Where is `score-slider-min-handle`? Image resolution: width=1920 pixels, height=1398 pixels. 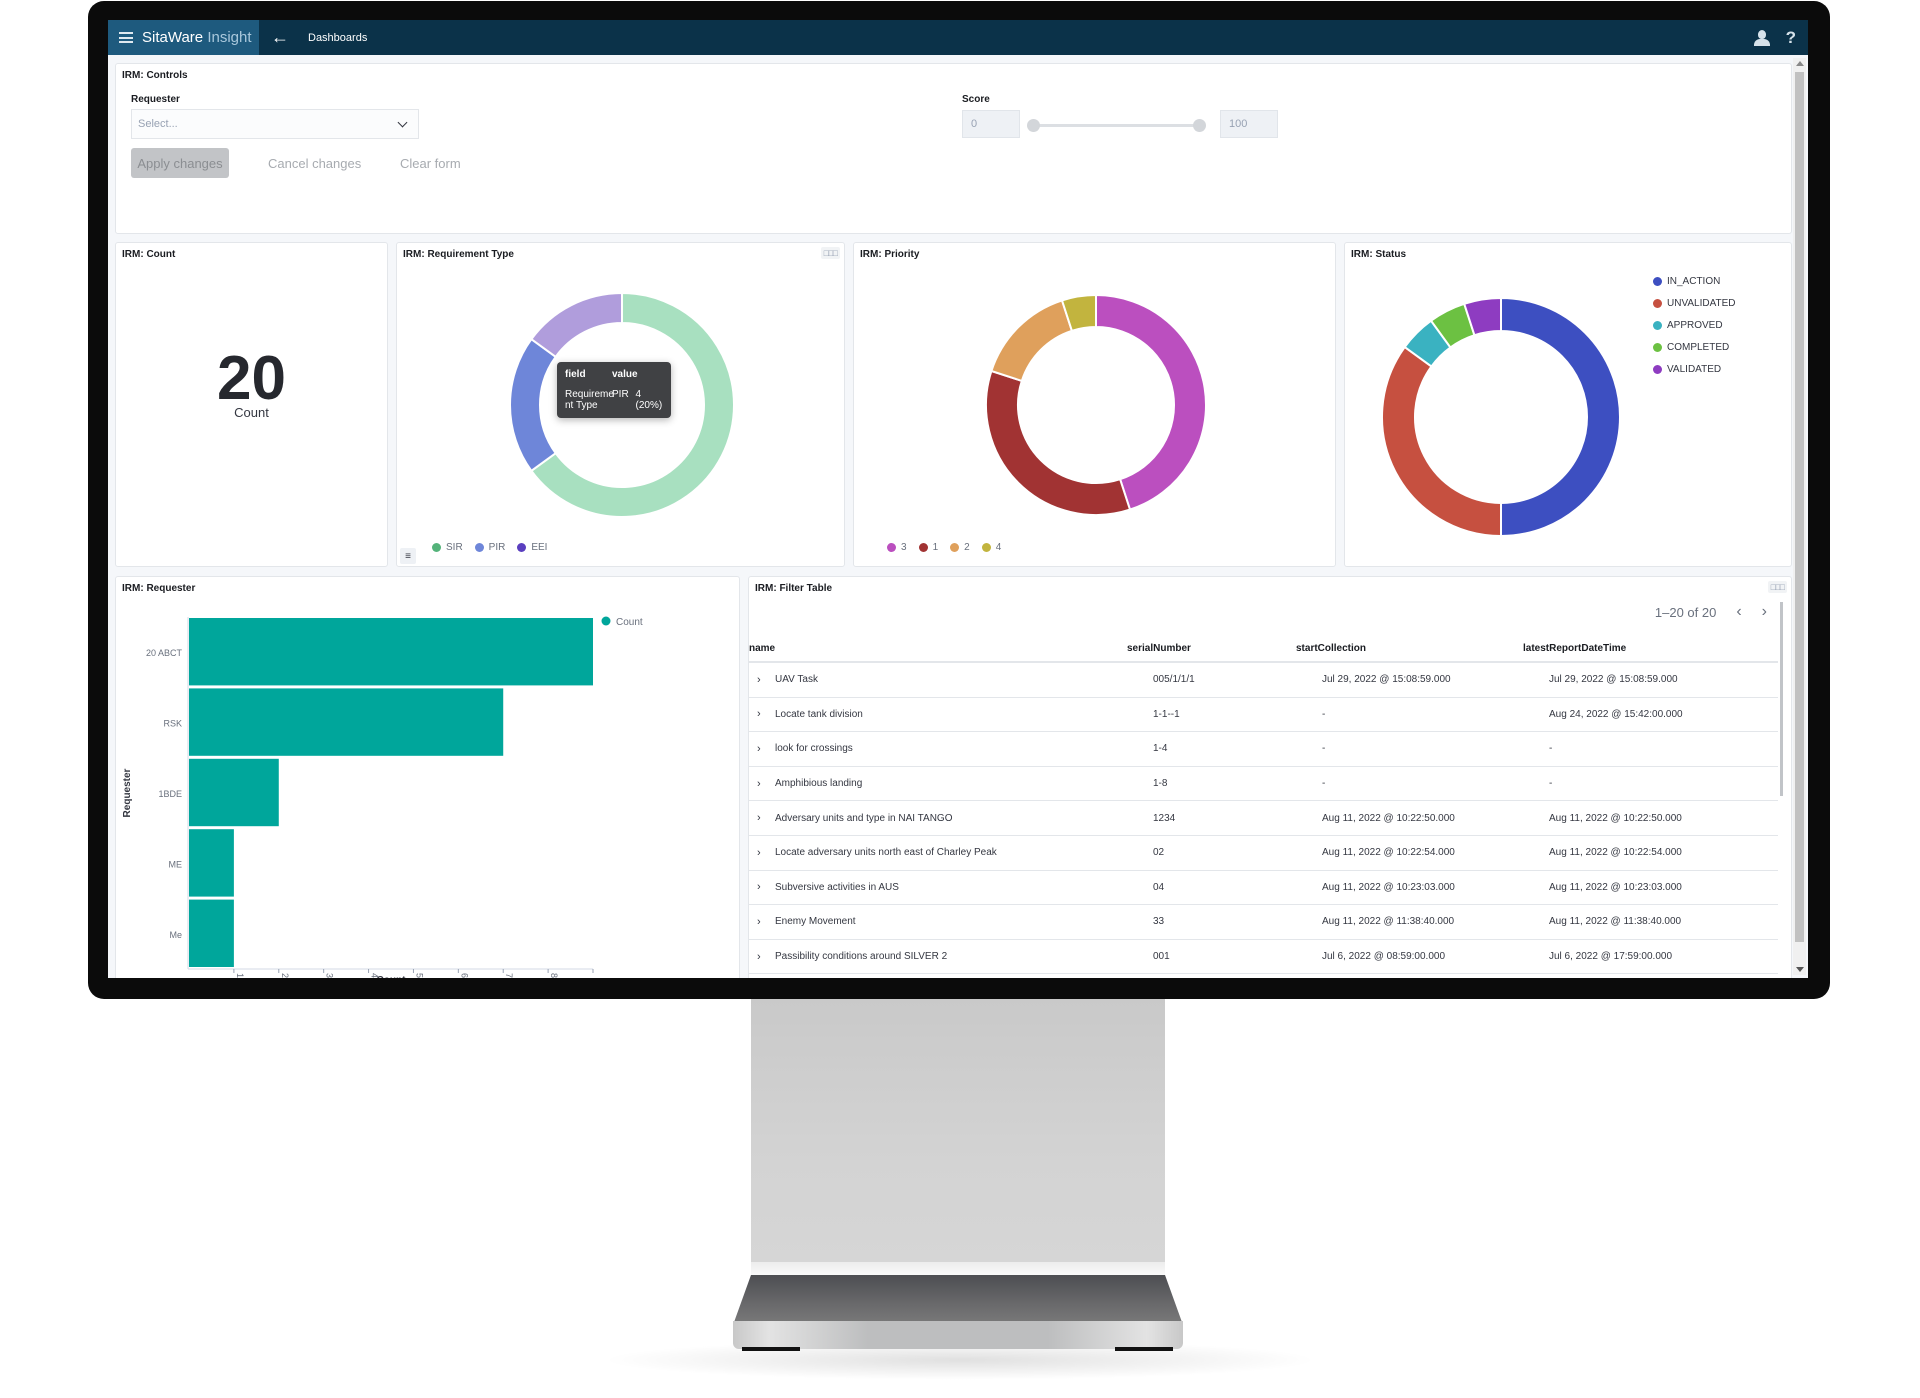 score-slider-min-handle is located at coordinates (1033, 125).